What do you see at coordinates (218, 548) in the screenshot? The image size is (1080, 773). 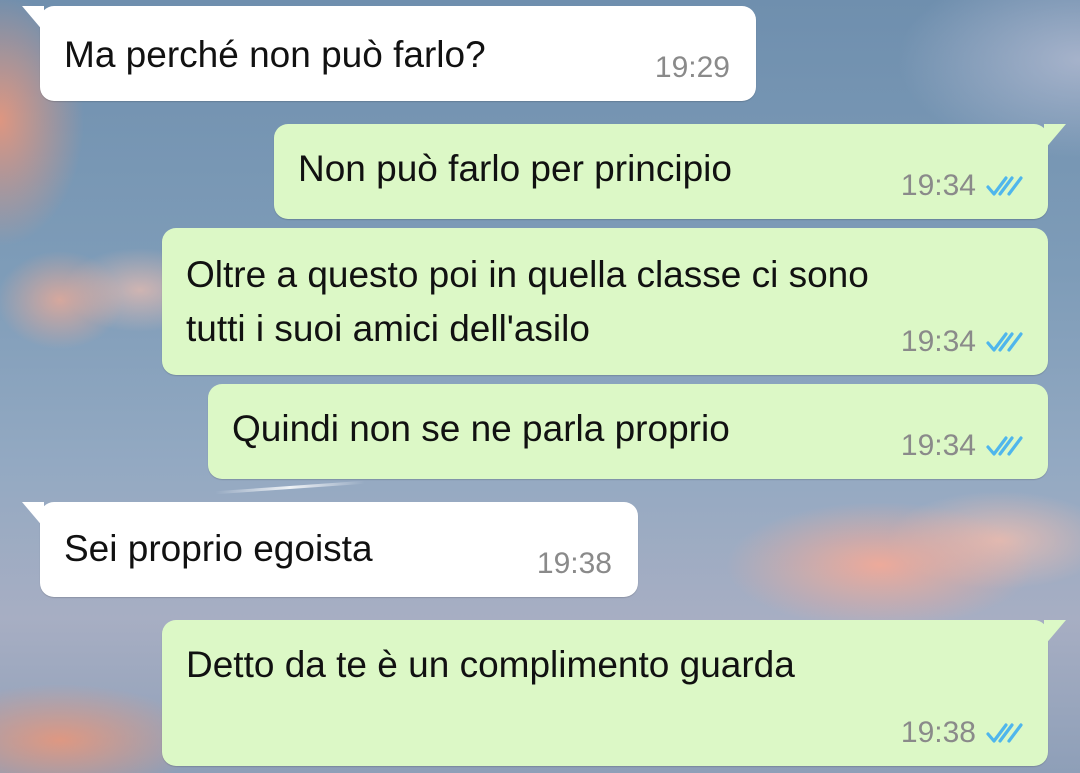 I see `message-text: Sei proprio egoista` at bounding box center [218, 548].